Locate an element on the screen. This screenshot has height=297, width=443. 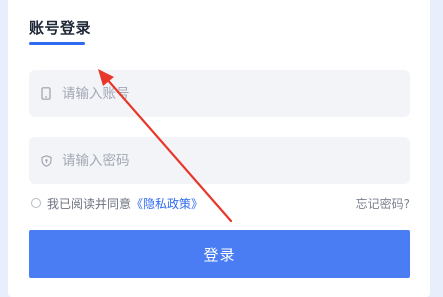
tab-account-login: 账号登录 is located at coordinates (60, 27).